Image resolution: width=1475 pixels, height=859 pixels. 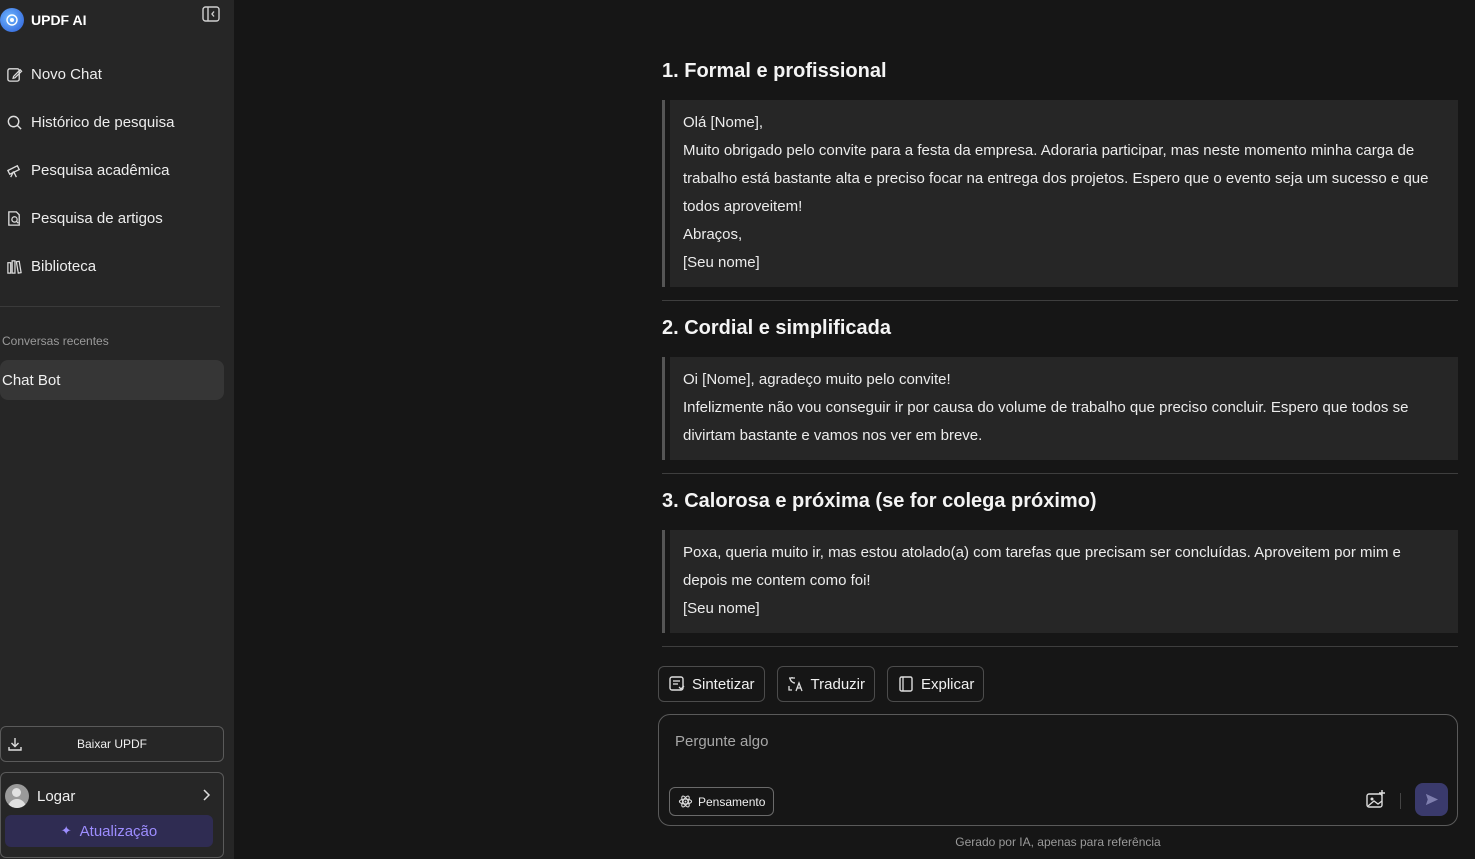 What do you see at coordinates (795, 684) in the screenshot?
I see `translate-icon` at bounding box center [795, 684].